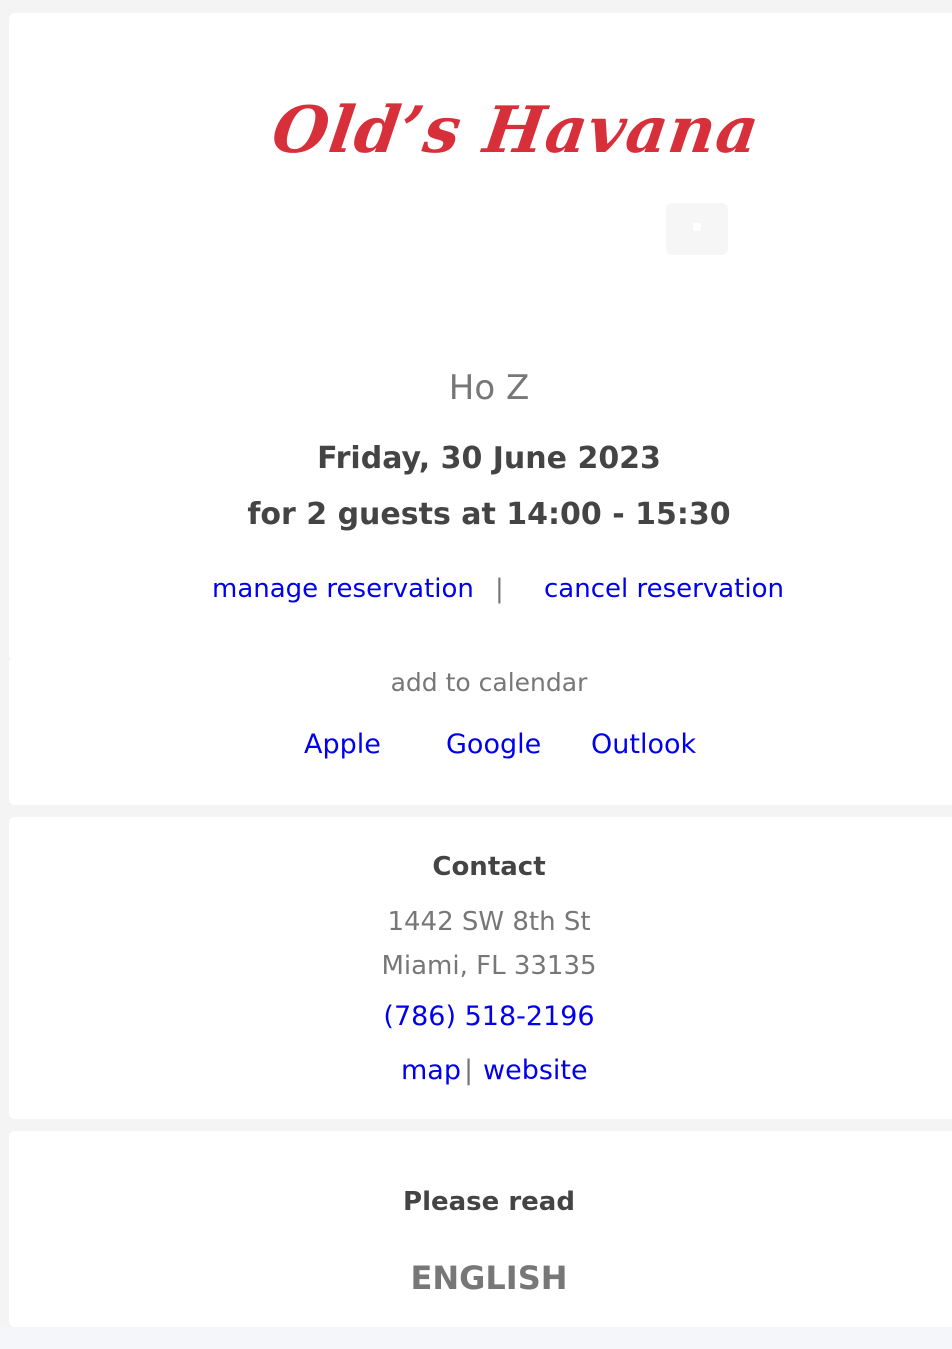  Describe the element at coordinates (535, 1070) in the screenshot. I see `website-link: website` at that location.